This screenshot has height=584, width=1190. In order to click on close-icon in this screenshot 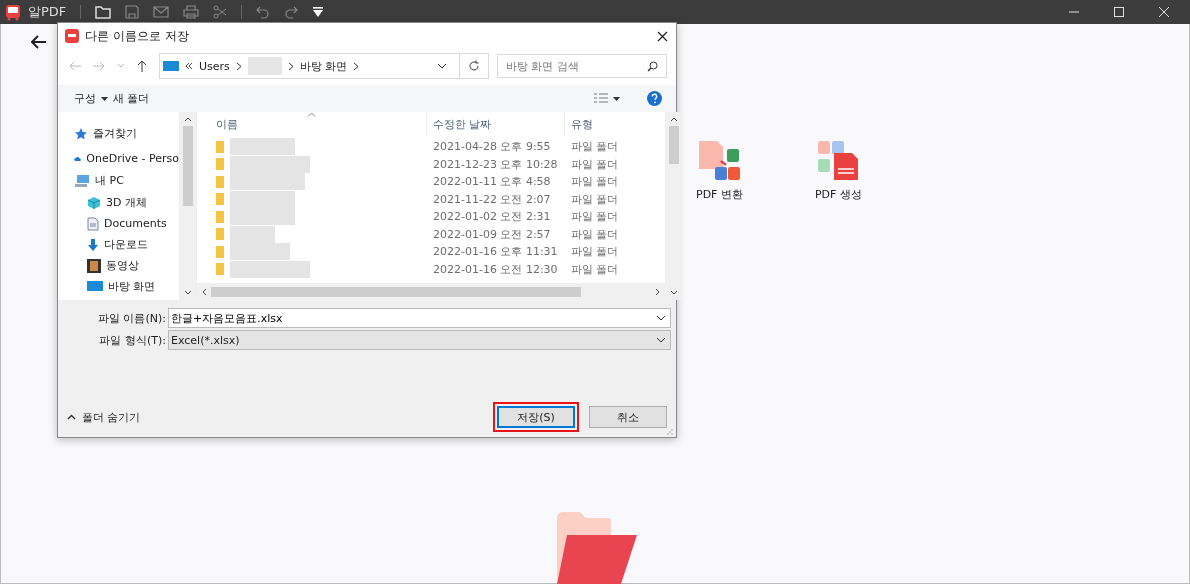, I will do `click(662, 36)`.